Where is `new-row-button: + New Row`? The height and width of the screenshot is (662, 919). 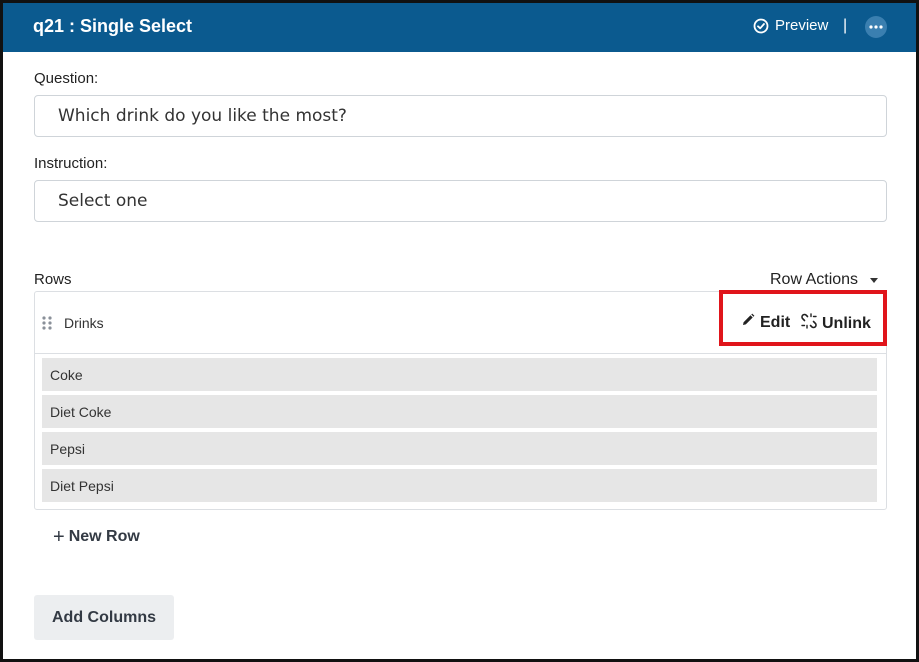
new-row-button: + New Row is located at coordinates (96, 537).